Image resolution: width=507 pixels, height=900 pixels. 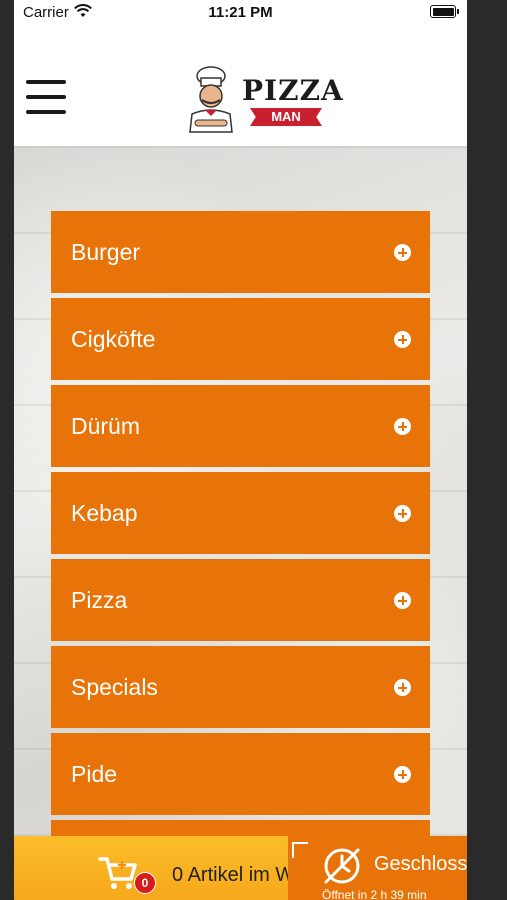 I want to click on shopping-cart-icon, so click(x=118, y=875).